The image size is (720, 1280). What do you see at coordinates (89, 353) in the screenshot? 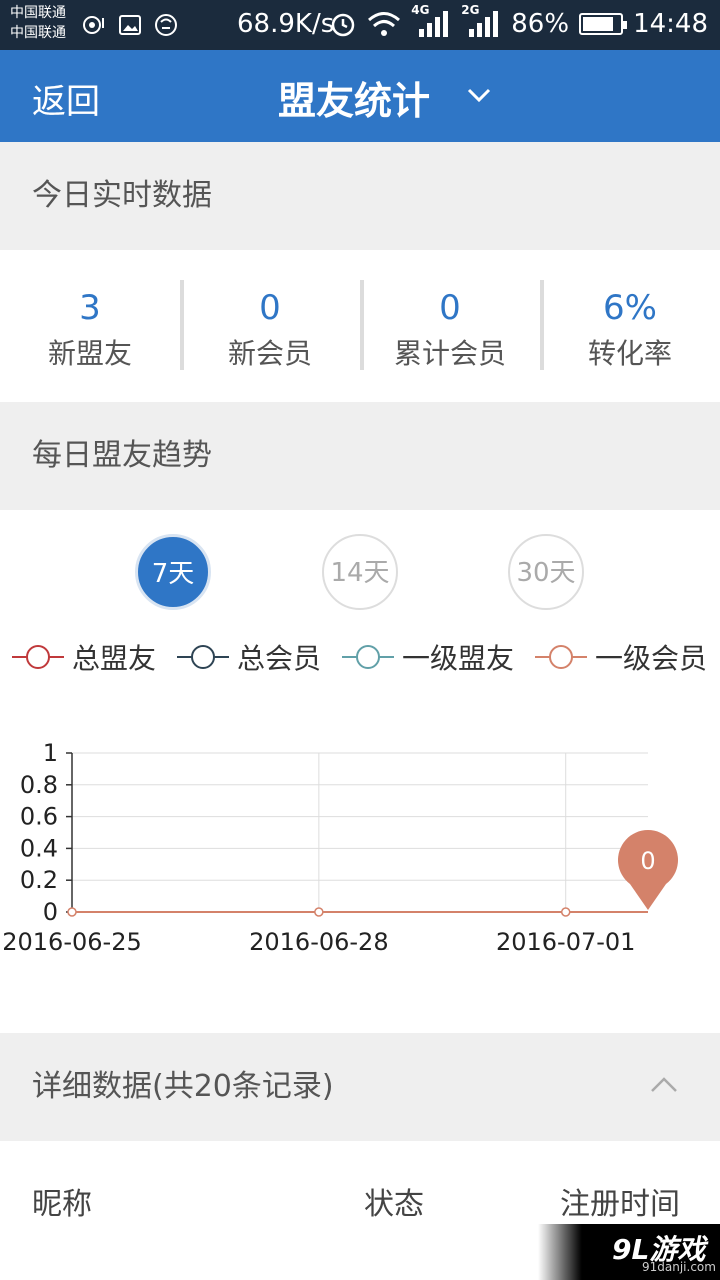
I see `stat-label: 新盟友` at bounding box center [89, 353].